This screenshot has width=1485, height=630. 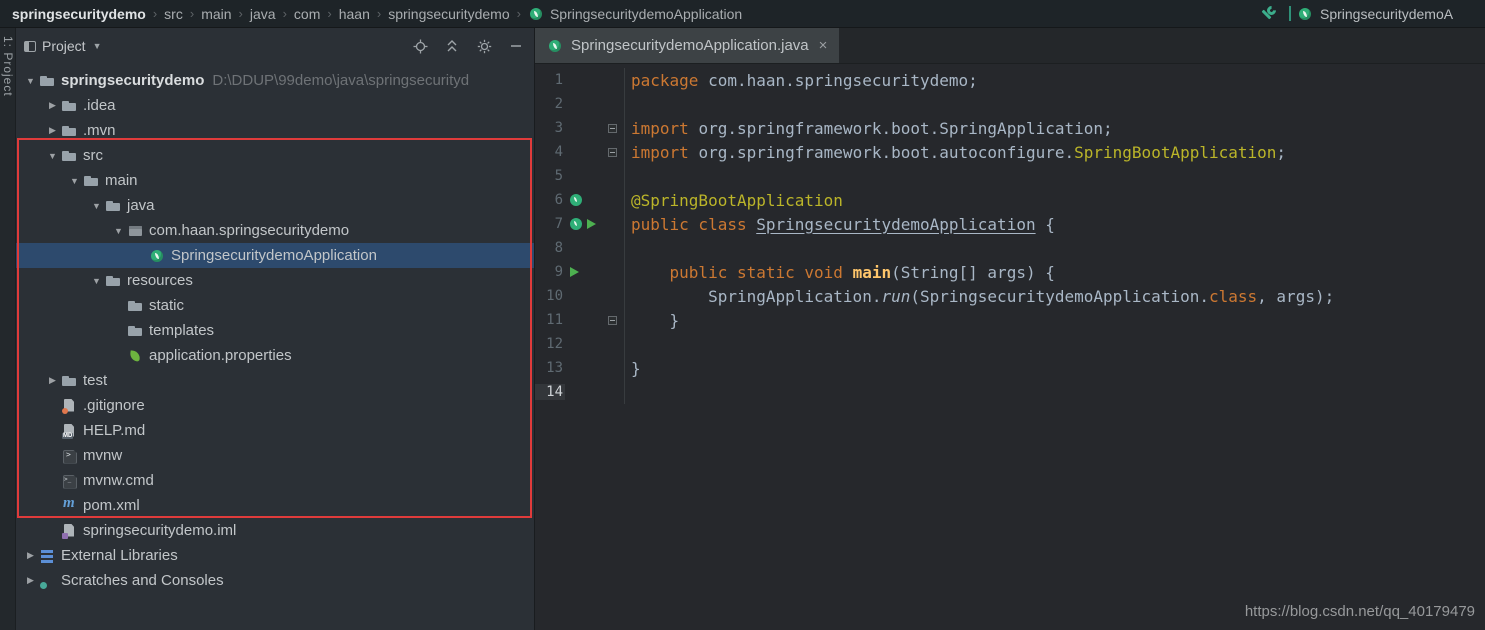 I want to click on breadcrumb-label: haan, so click(x=354, y=13).